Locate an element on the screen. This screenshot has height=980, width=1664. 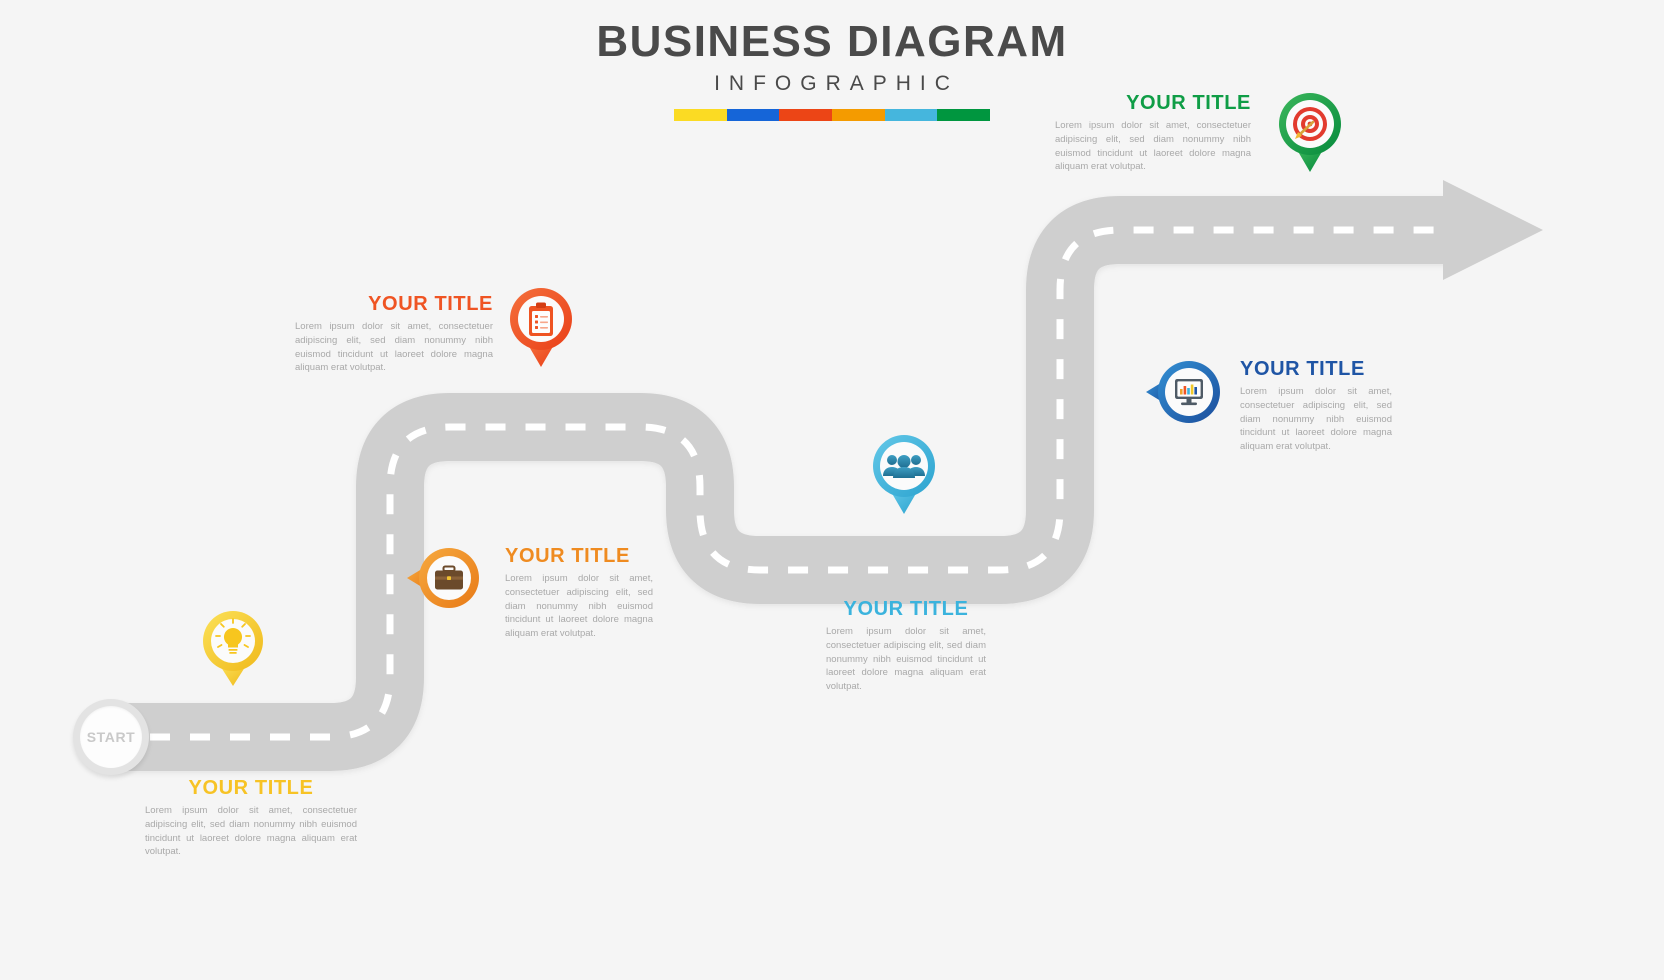
step-3-title: YOUR TITLE is located at coordinates (430, 304).